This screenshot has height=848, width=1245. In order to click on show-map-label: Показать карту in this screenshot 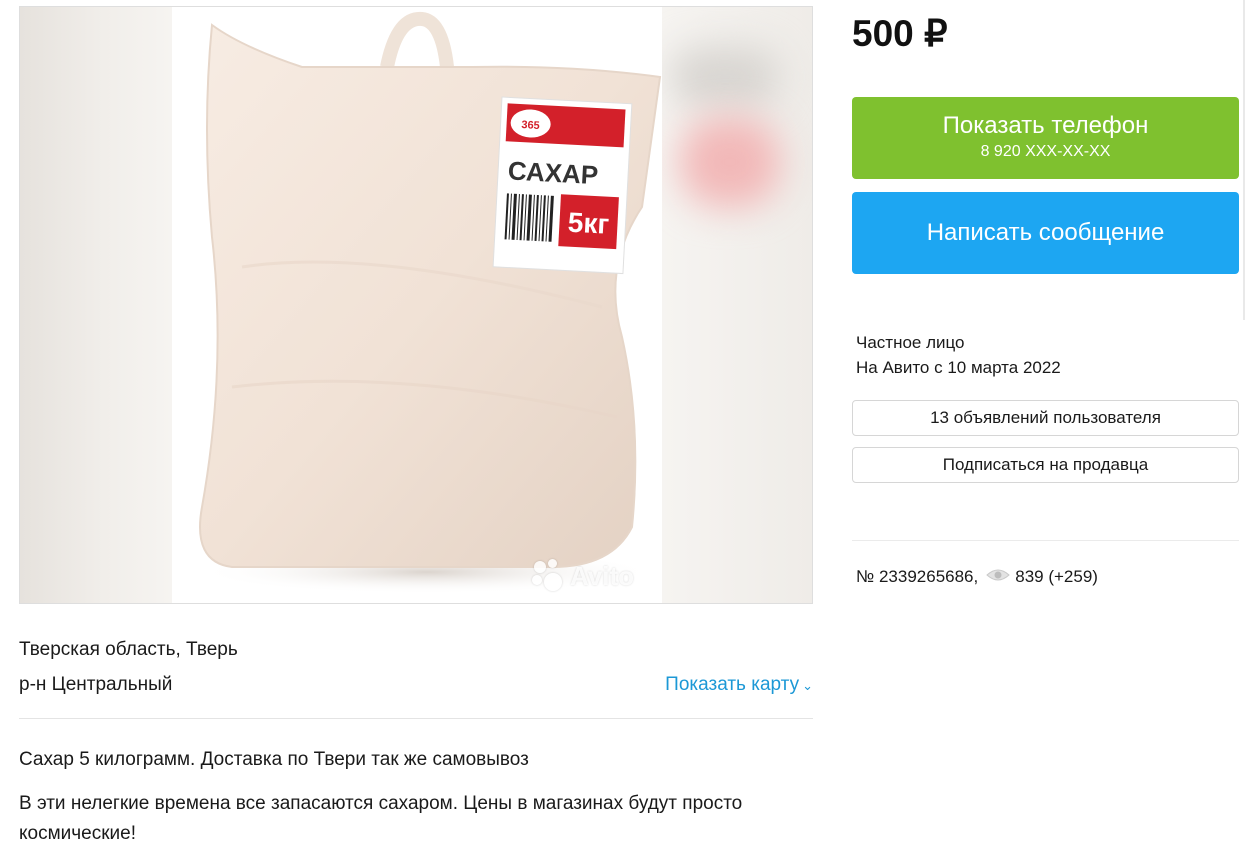, I will do `click(732, 684)`.